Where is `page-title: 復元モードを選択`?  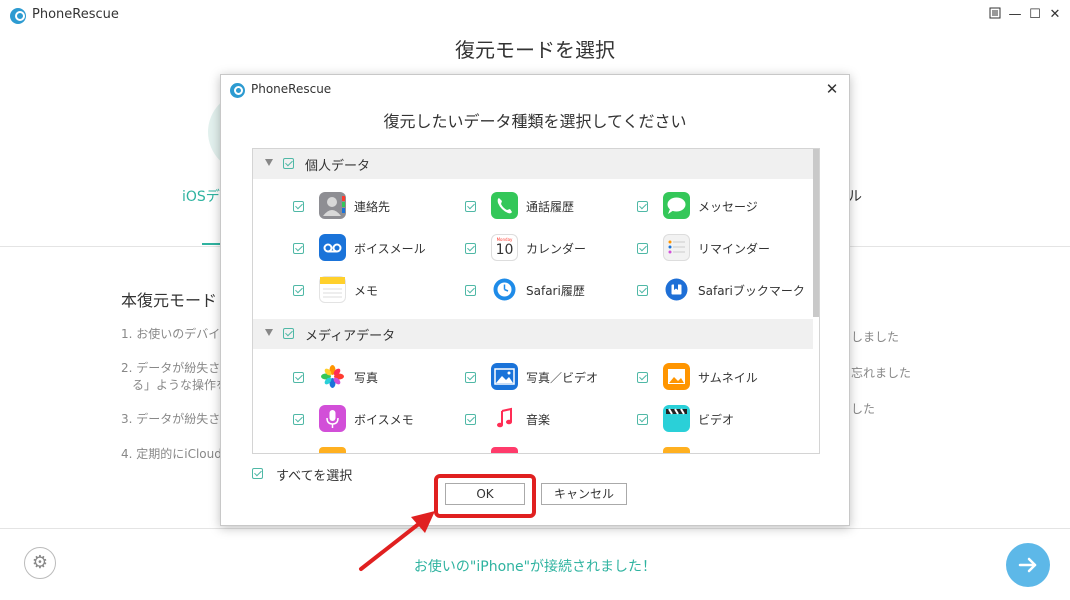
page-title: 復元モードを選択 is located at coordinates (535, 50).